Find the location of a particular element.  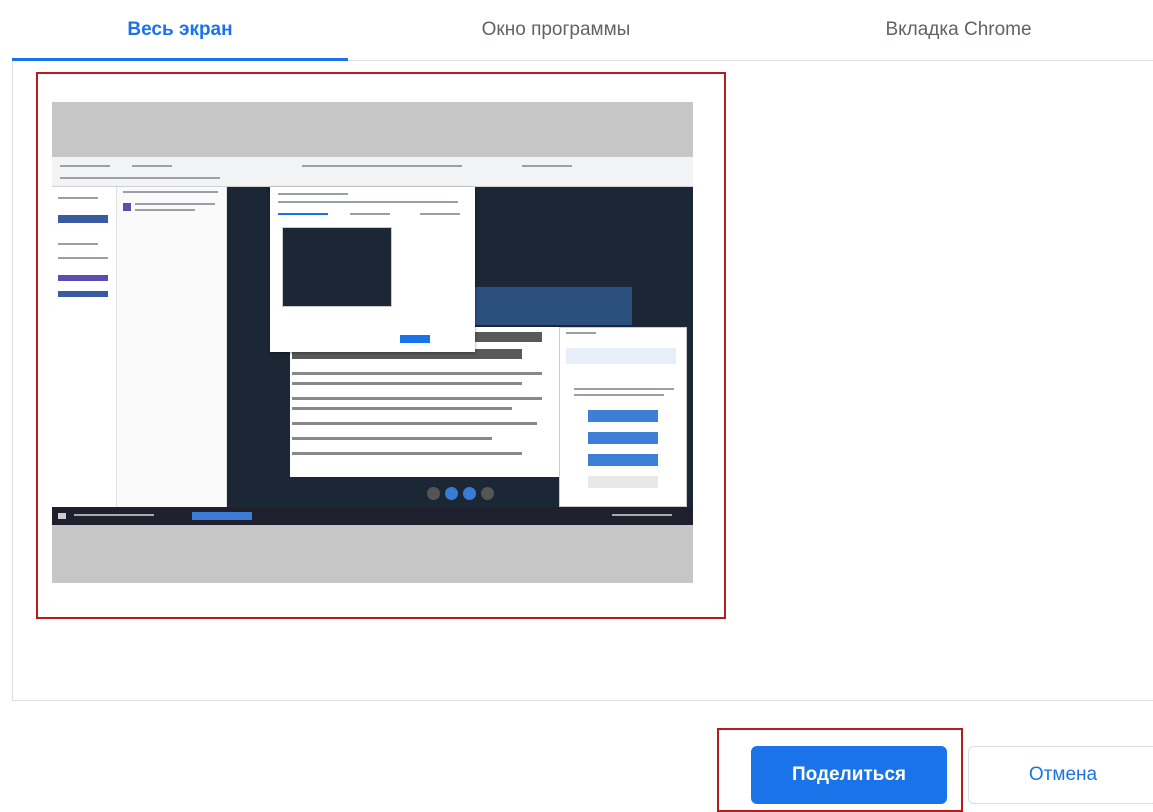

thumbnail-chat-list is located at coordinates (172, 347).